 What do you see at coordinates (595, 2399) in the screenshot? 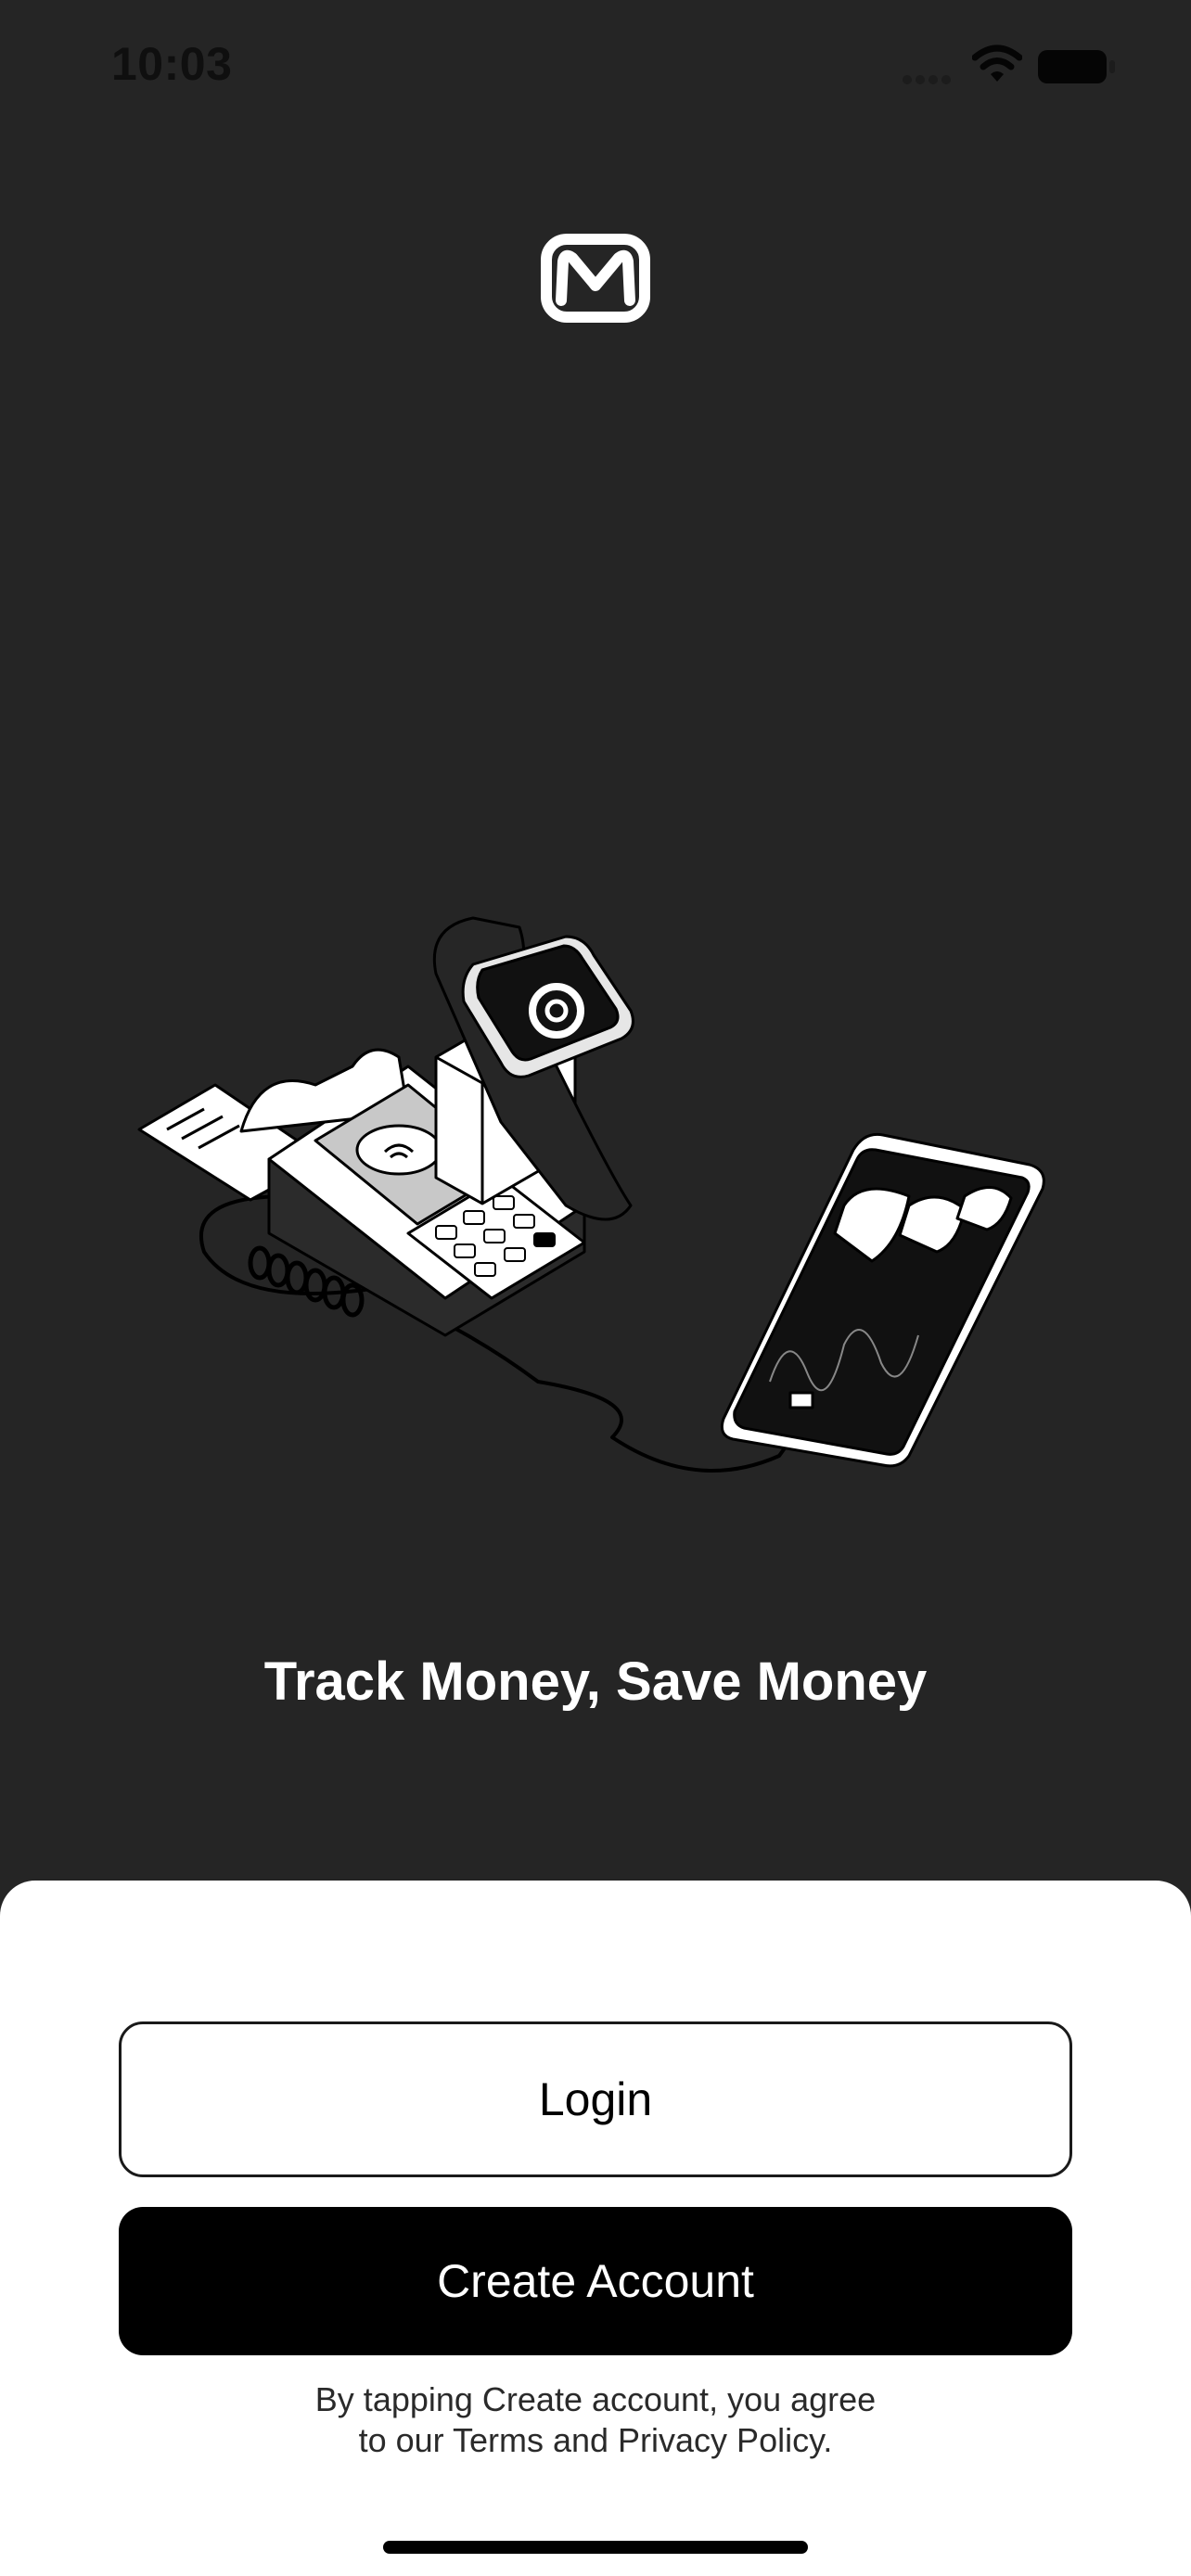
I see `legal-line-1: By tapping Create account, you agree` at bounding box center [595, 2399].